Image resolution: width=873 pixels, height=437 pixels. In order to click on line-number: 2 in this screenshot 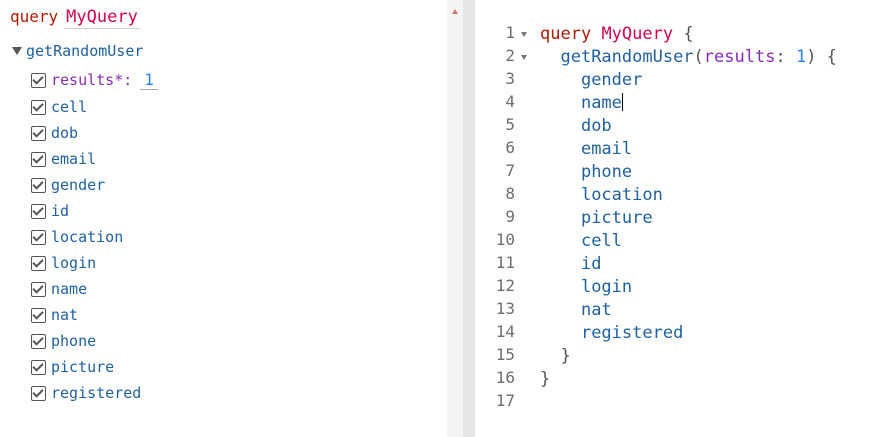, I will do `click(510, 55)`.